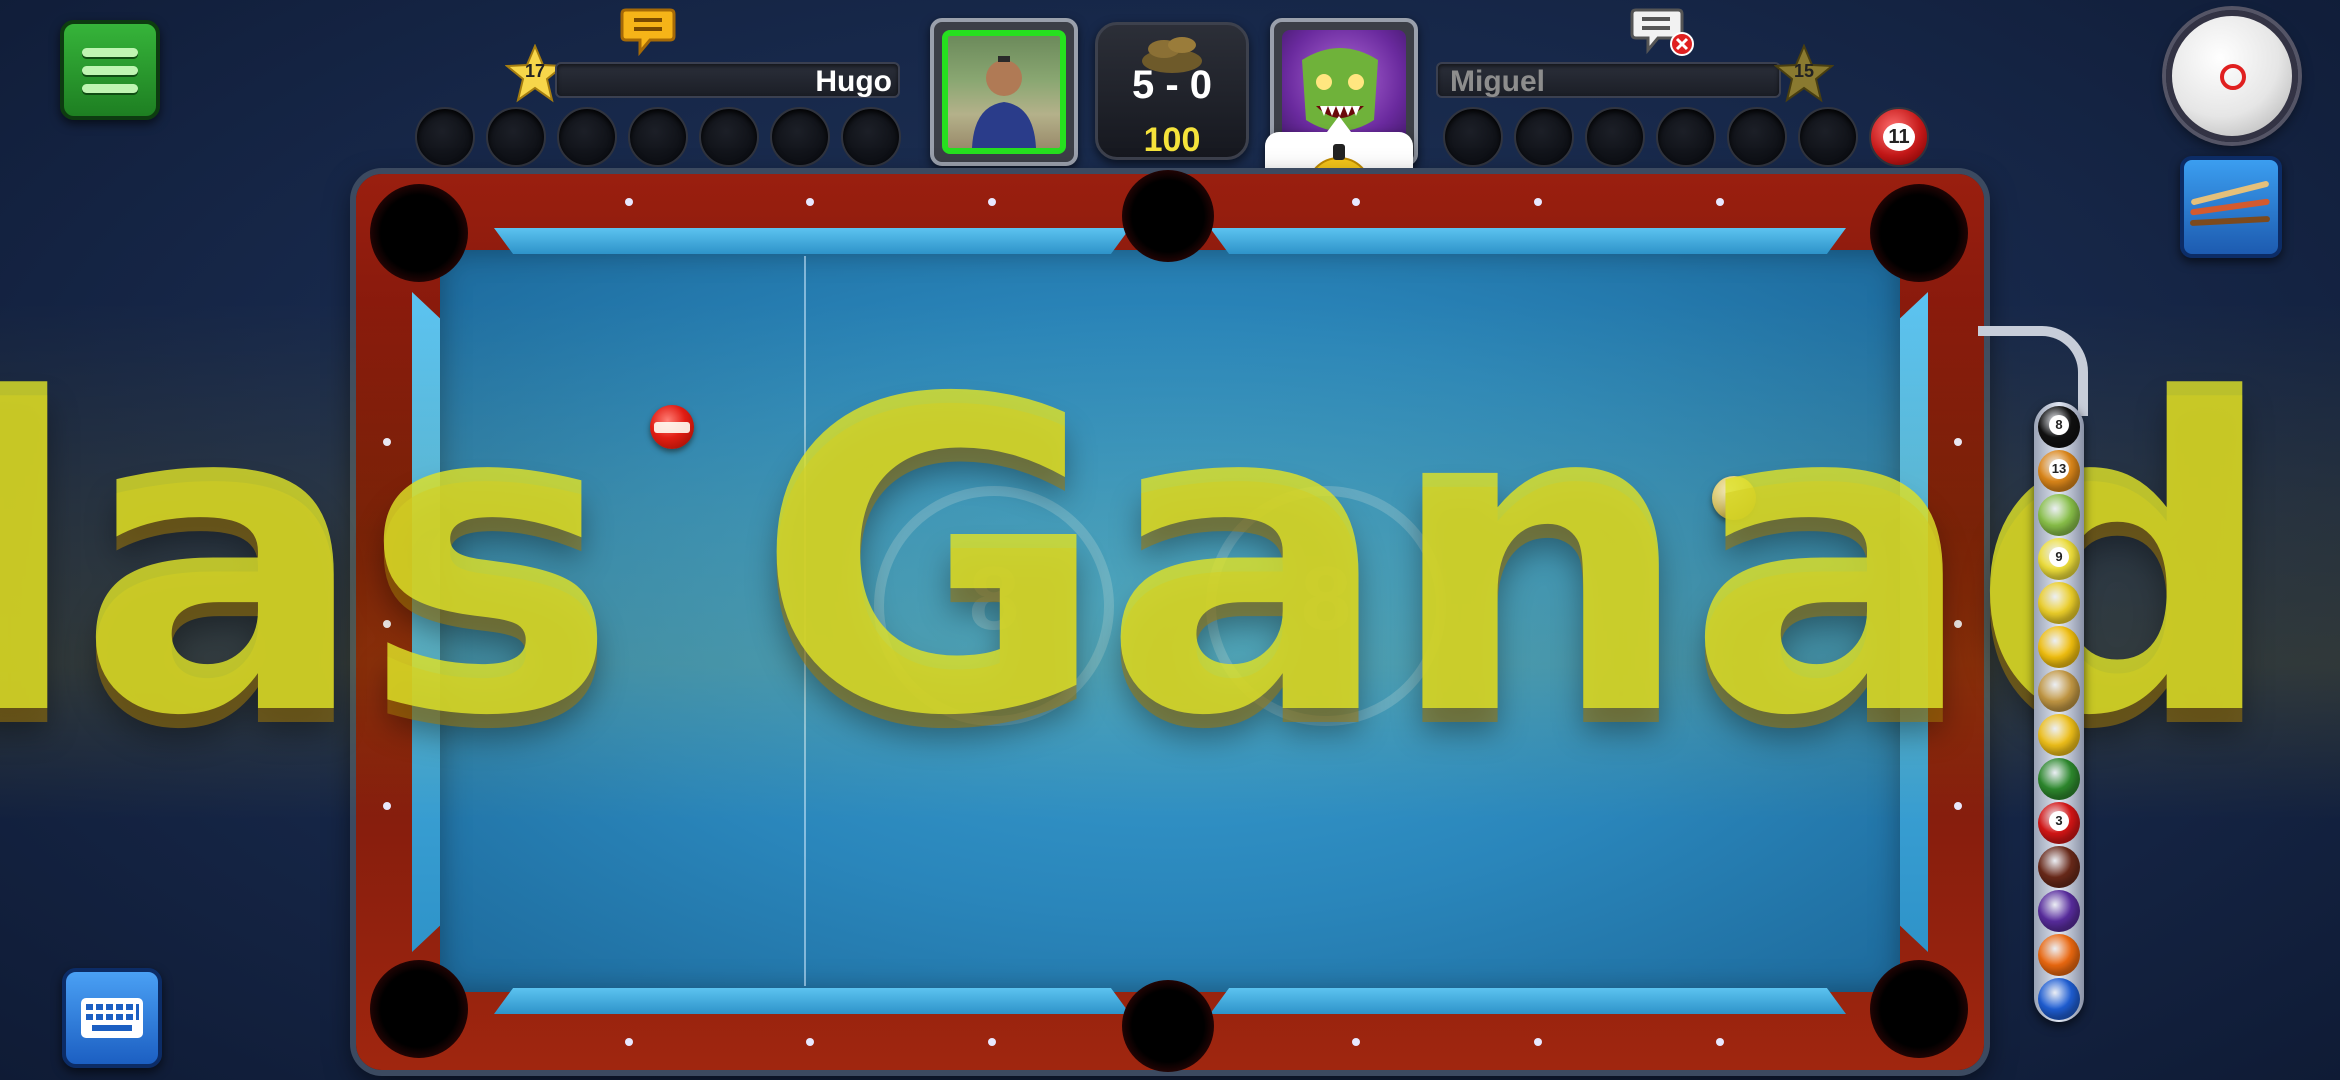 The width and height of the screenshot is (2340, 1080). I want to click on cushion-top-left, so click(812, 241).